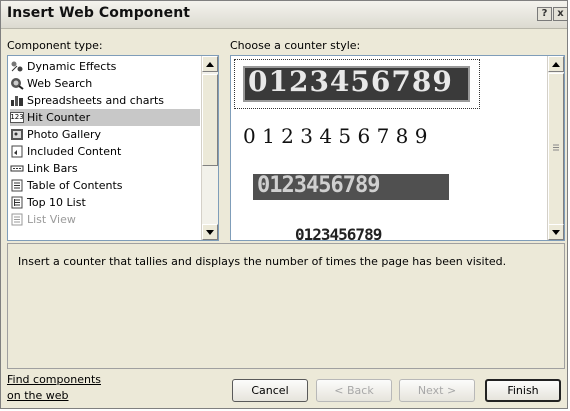  I want to click on help-icon: ?, so click(544, 13).